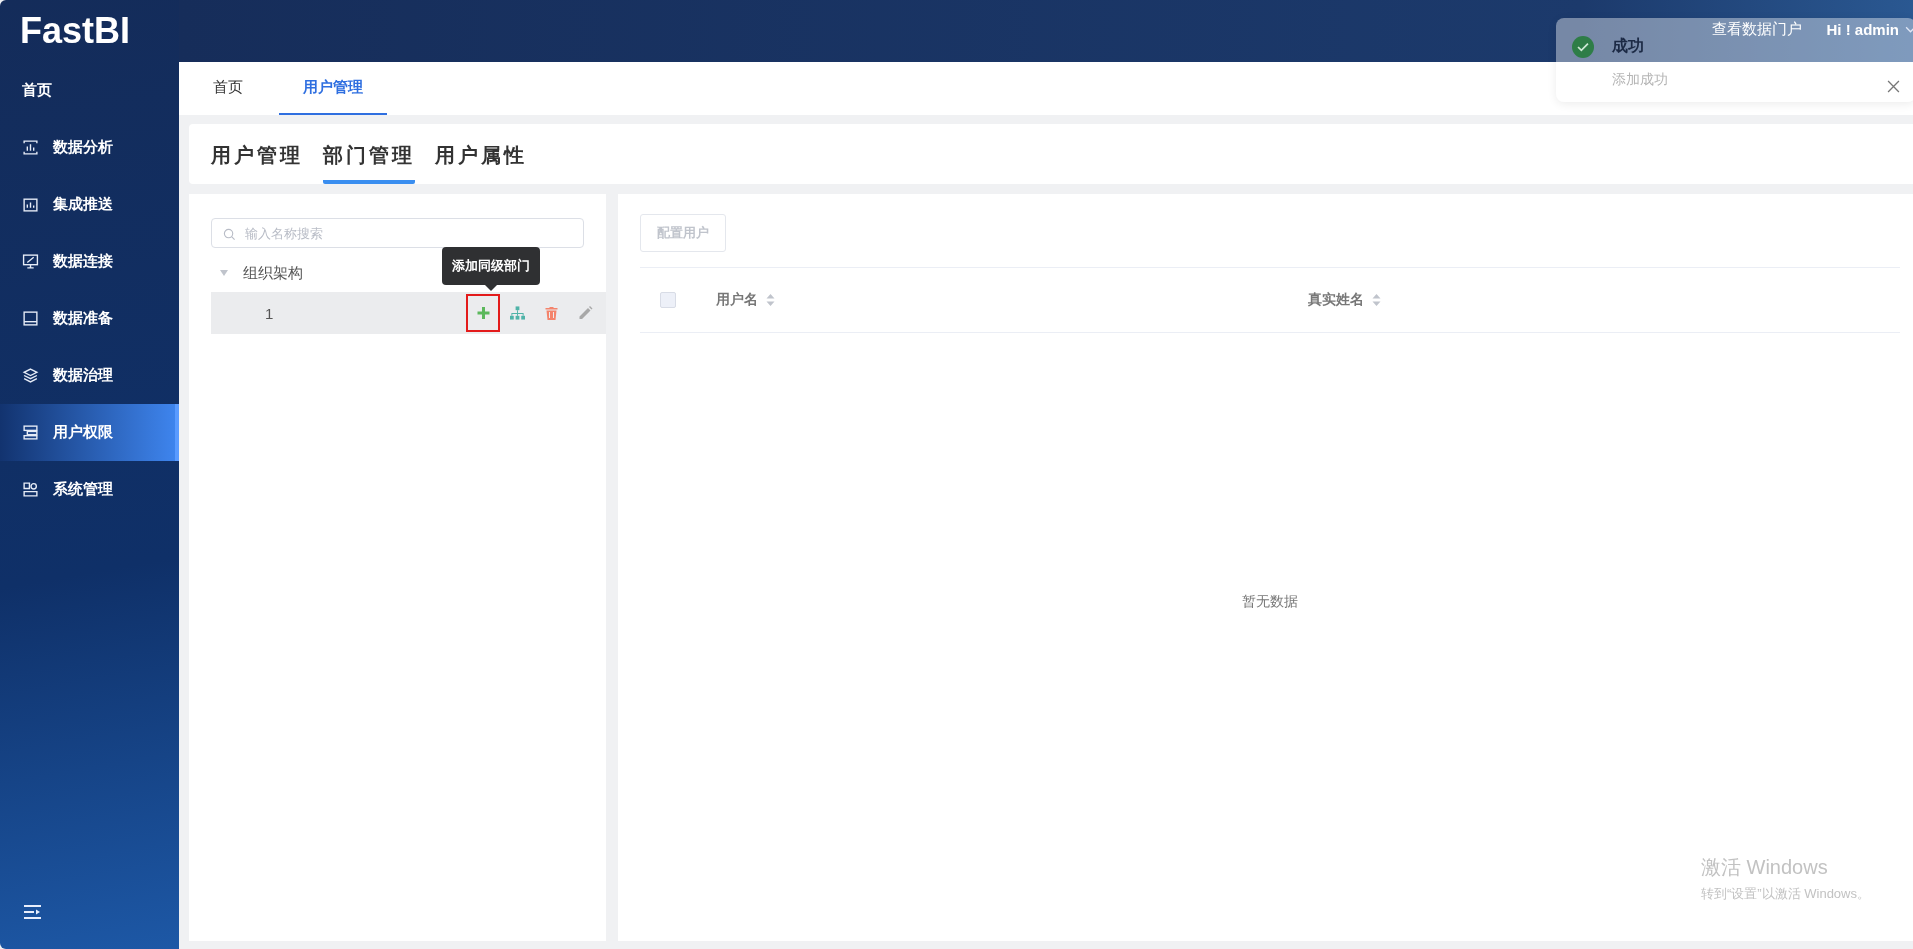 This screenshot has height=949, width=1913. Describe the element at coordinates (273, 273) in the screenshot. I see `tree-node-label: 组织架构` at that location.